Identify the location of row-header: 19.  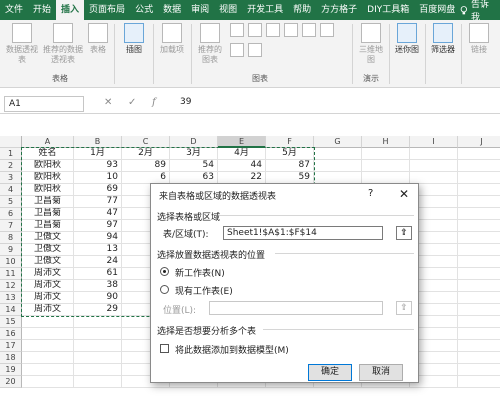
(11, 370).